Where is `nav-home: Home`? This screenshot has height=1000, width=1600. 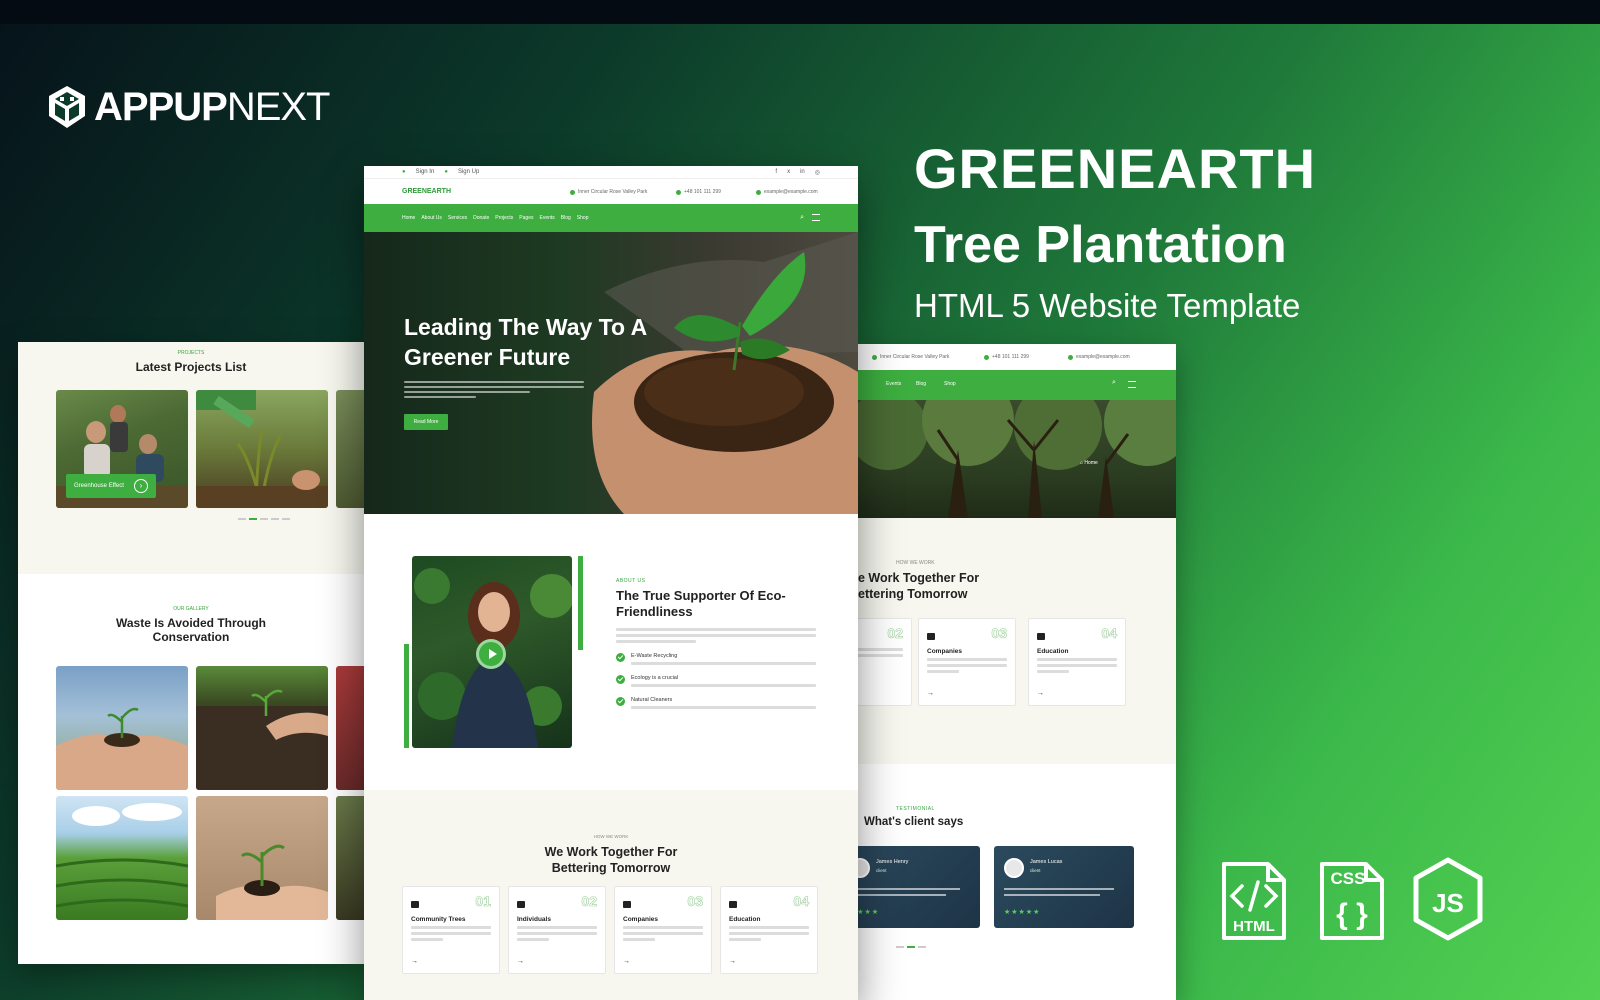
nav-home: Home is located at coordinates (408, 218).